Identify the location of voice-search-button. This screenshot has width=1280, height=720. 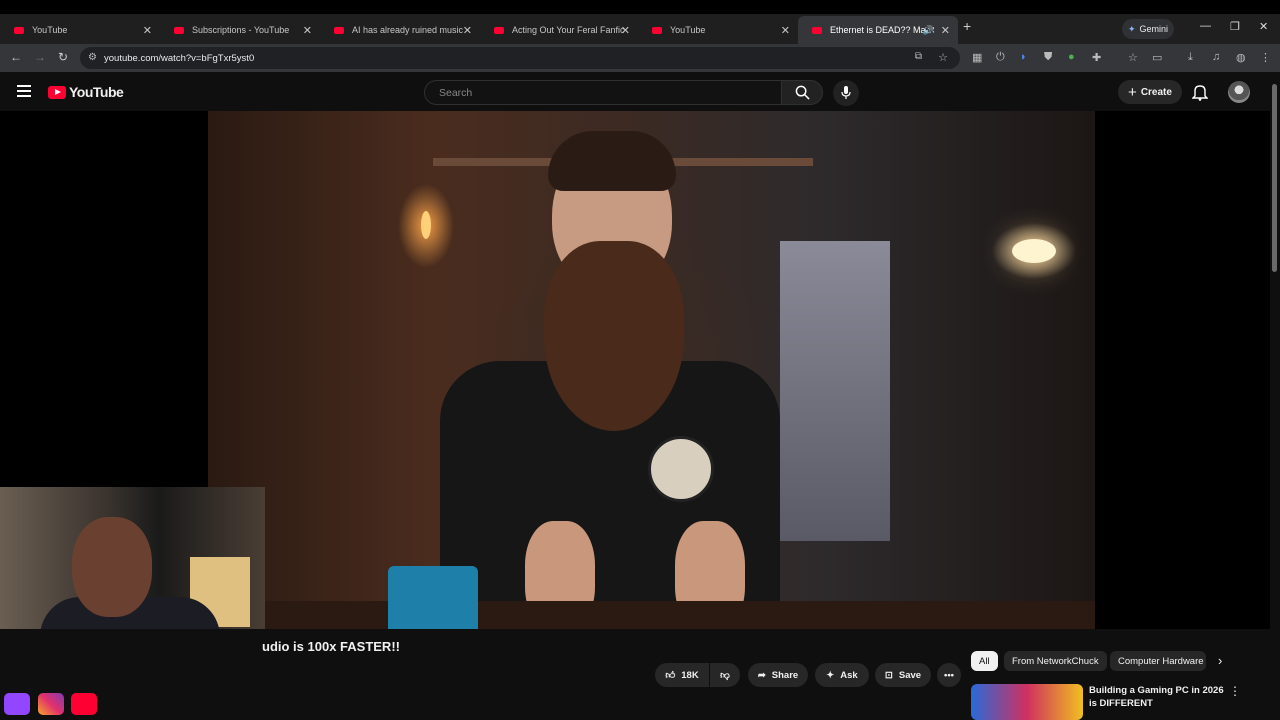
(846, 93).